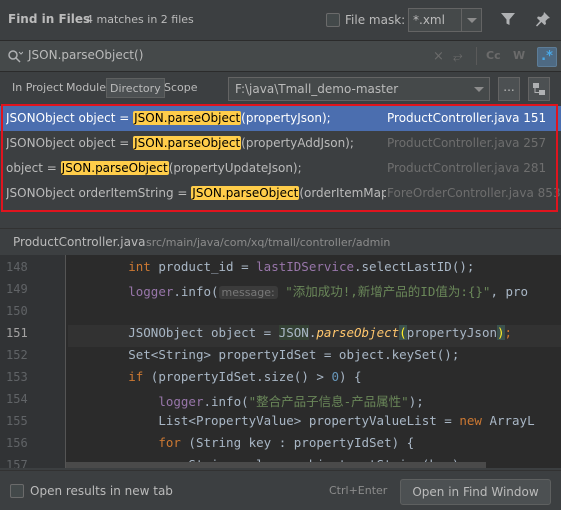 The image size is (561, 510). I want to click on code-line: logger.info("整合产品子信息-产品属性");, so click(291, 401).